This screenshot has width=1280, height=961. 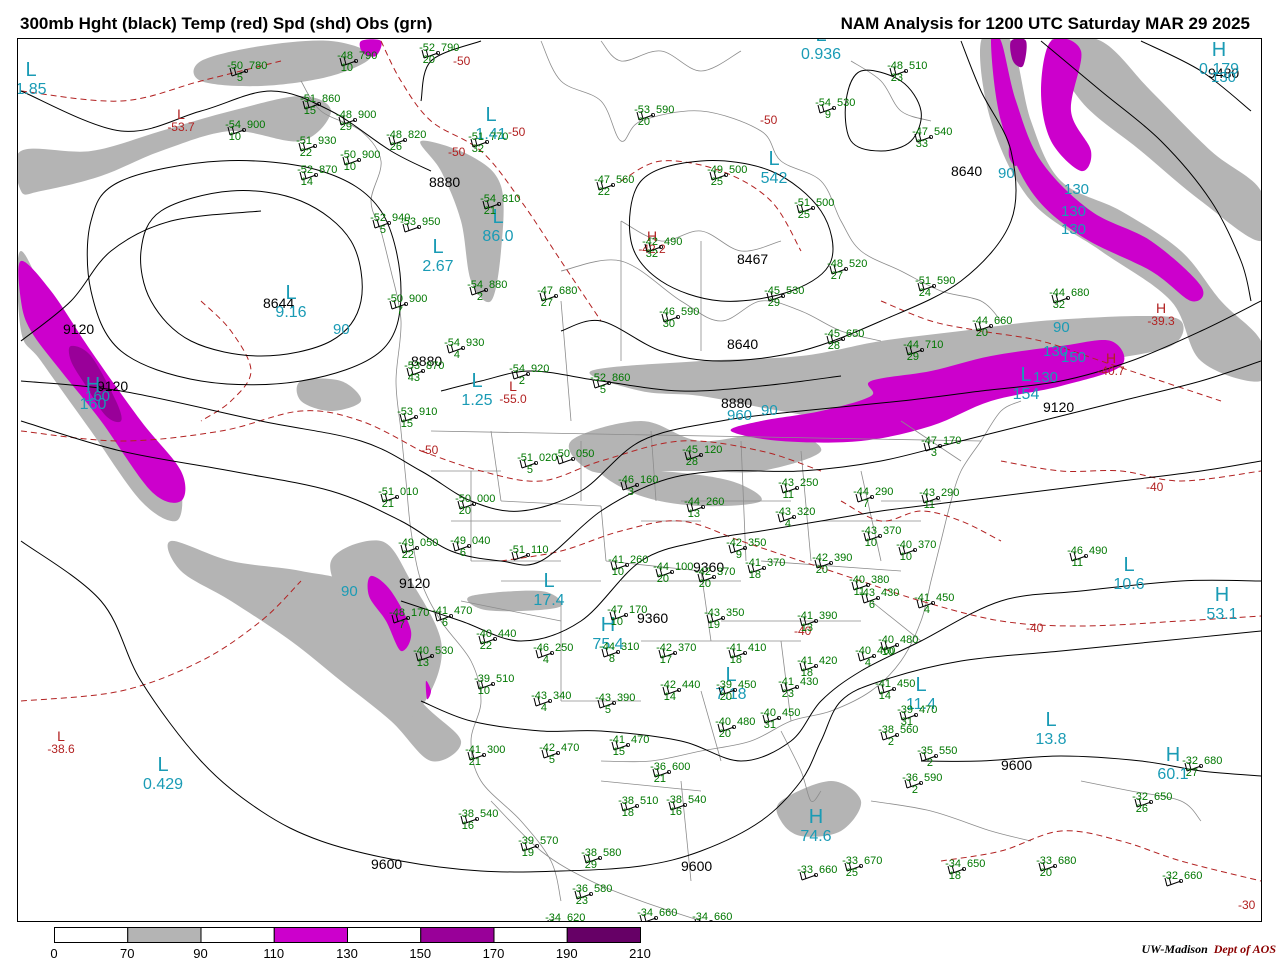 What do you see at coordinates (757, 543) in the screenshot?
I see `obs-height: 350` at bounding box center [757, 543].